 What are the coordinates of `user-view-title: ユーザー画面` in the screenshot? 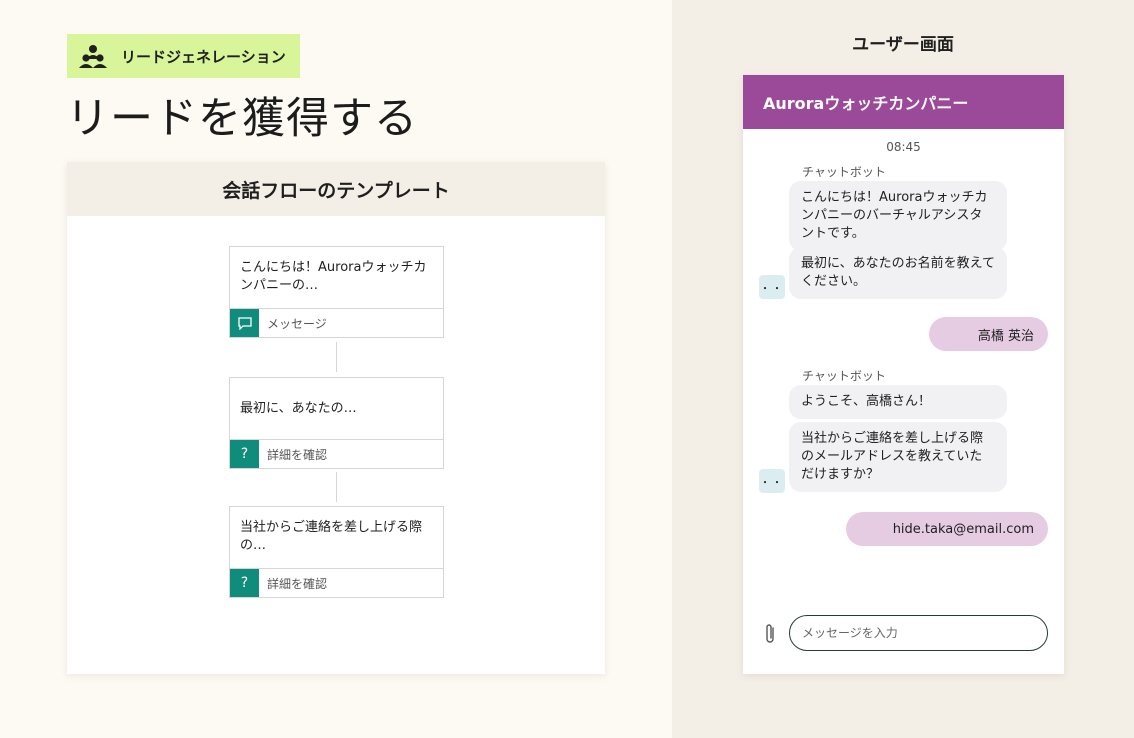 It's located at (903, 45).